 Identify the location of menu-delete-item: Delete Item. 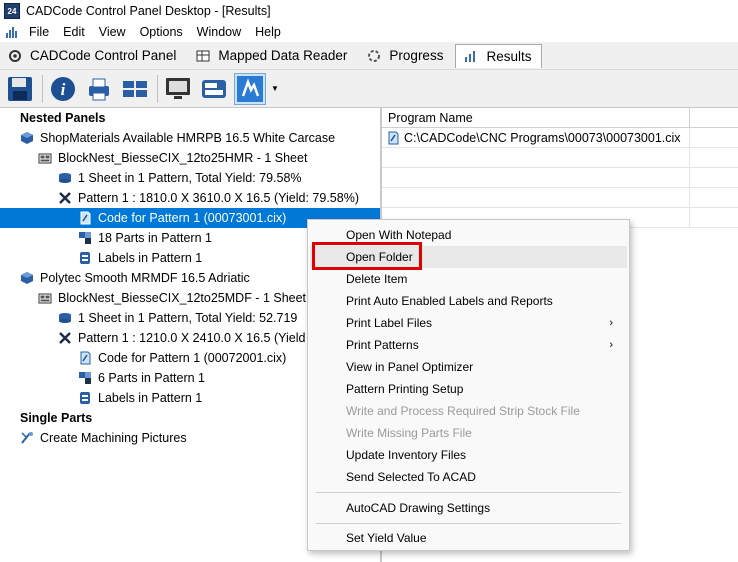
(468, 279).